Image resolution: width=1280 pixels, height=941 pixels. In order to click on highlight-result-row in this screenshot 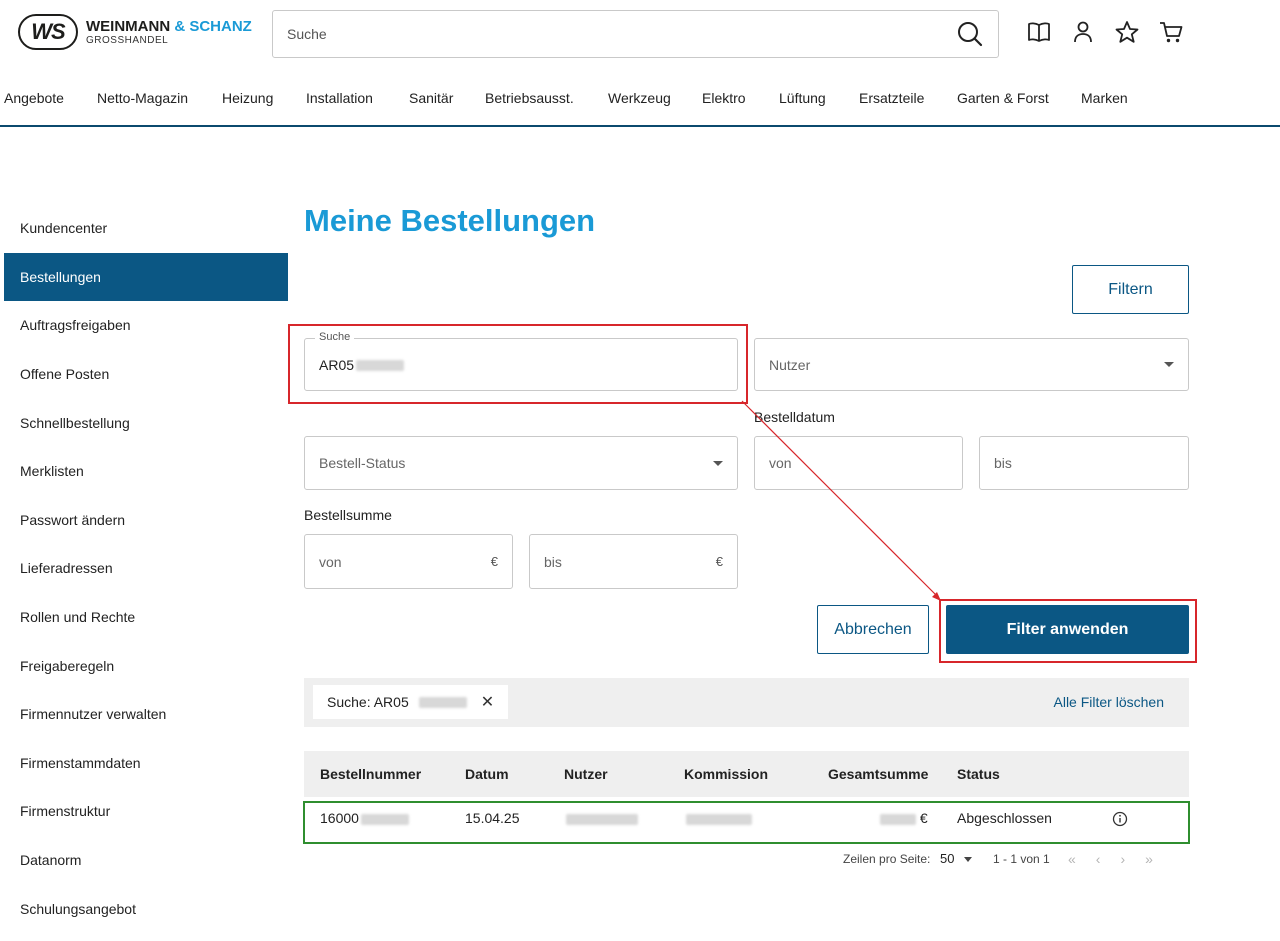, I will do `click(746, 822)`.